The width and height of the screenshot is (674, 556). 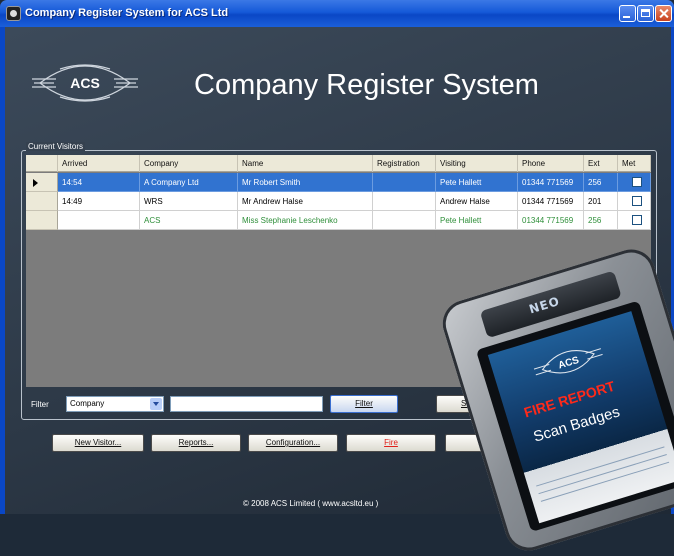 I want to click on copyright-footer: © 2008 ACS Limited ( www.acsltd.eu ), so click(x=311, y=503).